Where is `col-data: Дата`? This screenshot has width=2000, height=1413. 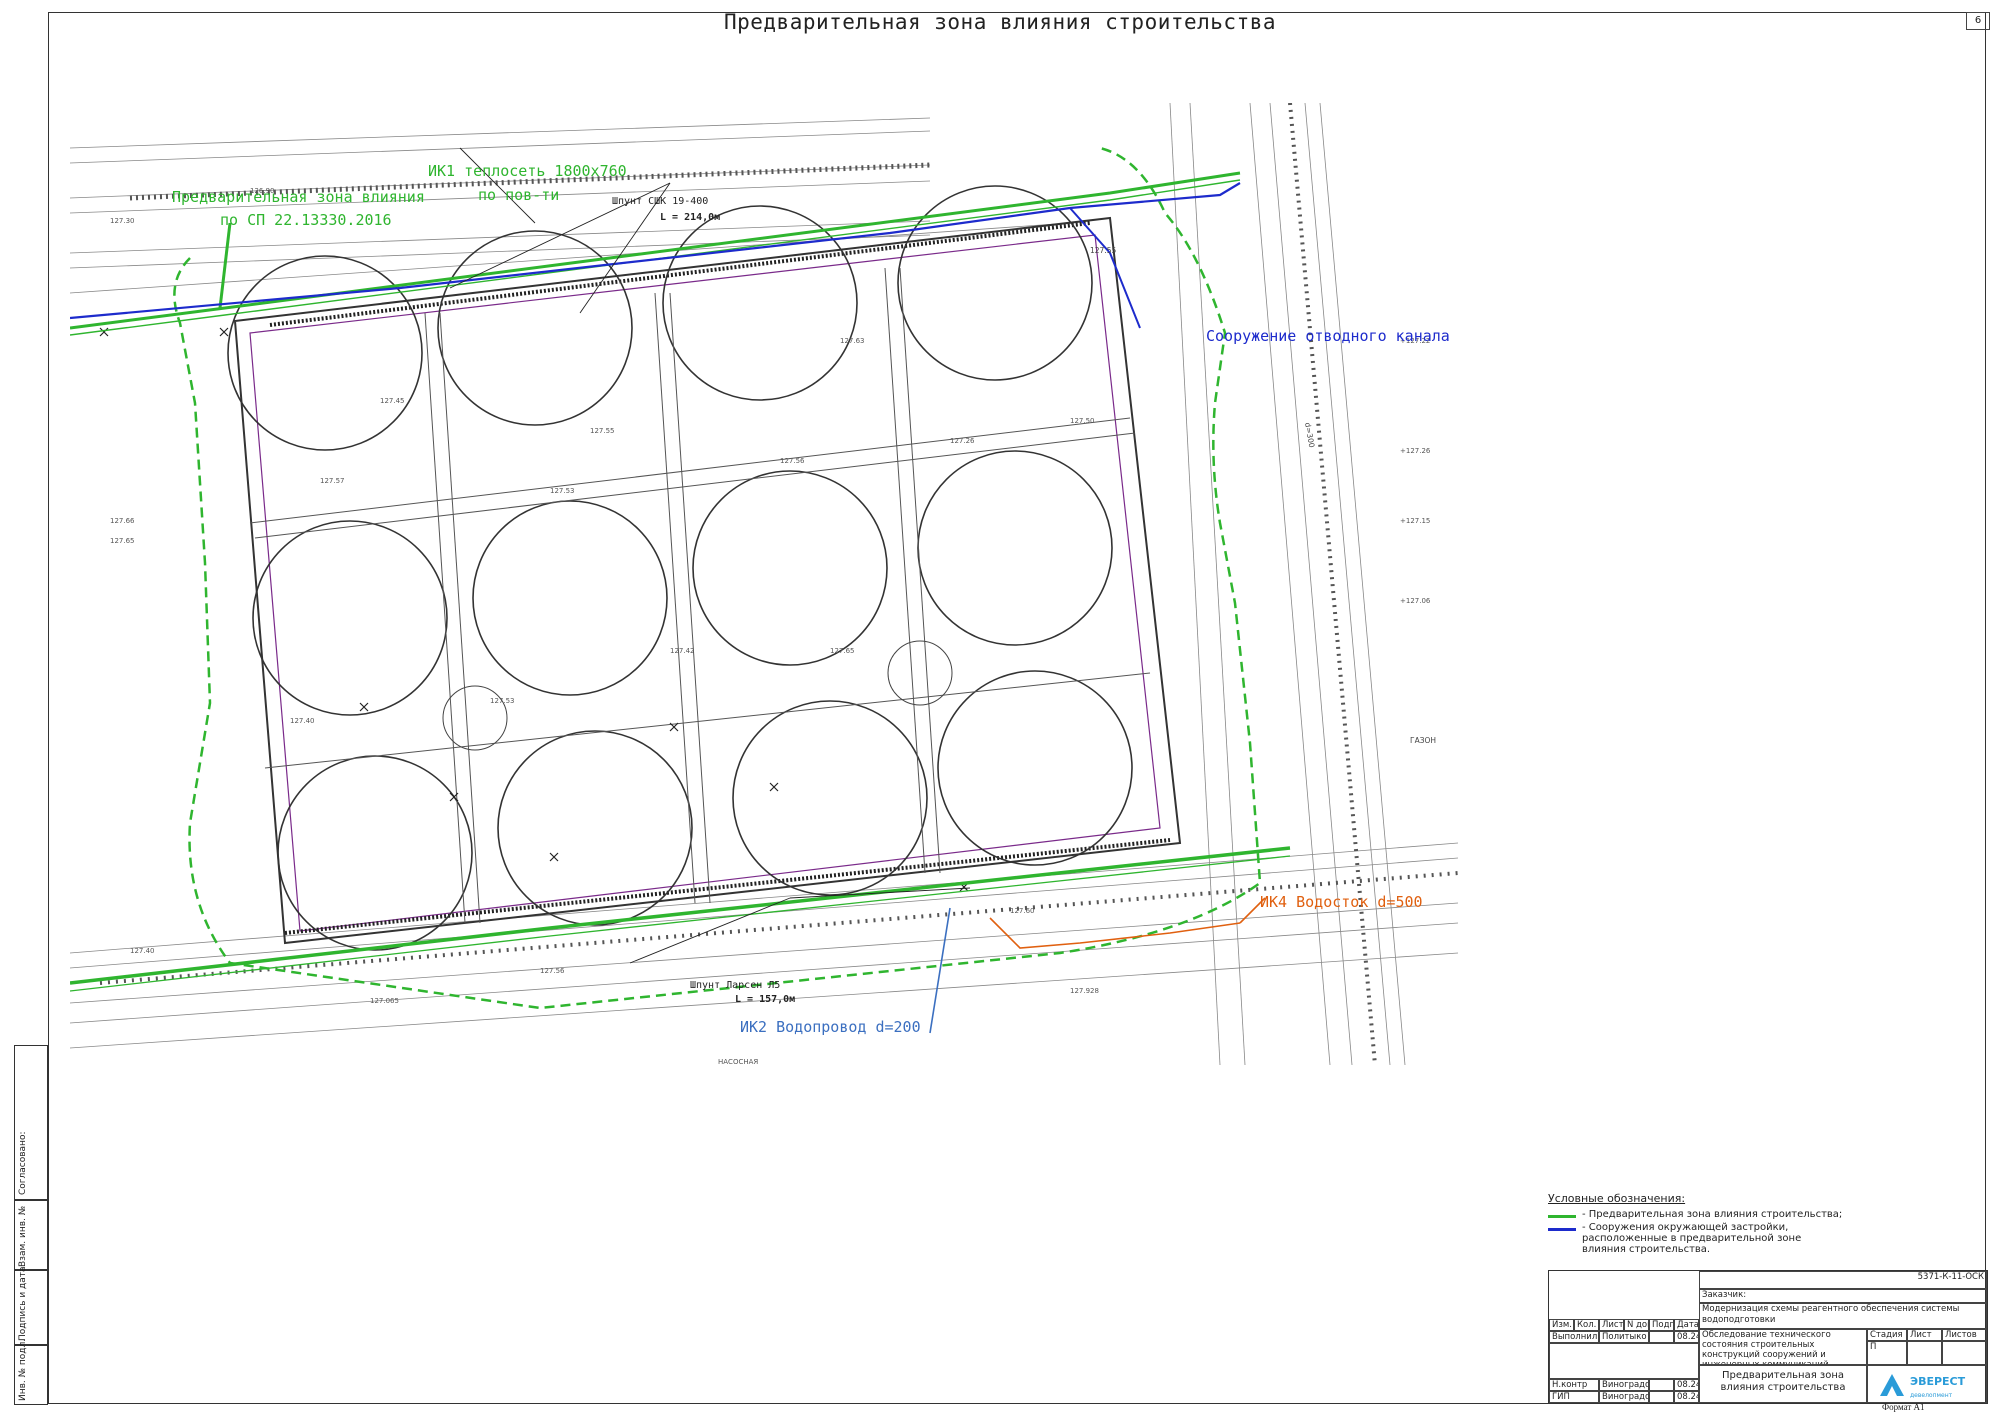
col-data: Дата is located at coordinates (1686, 1325).